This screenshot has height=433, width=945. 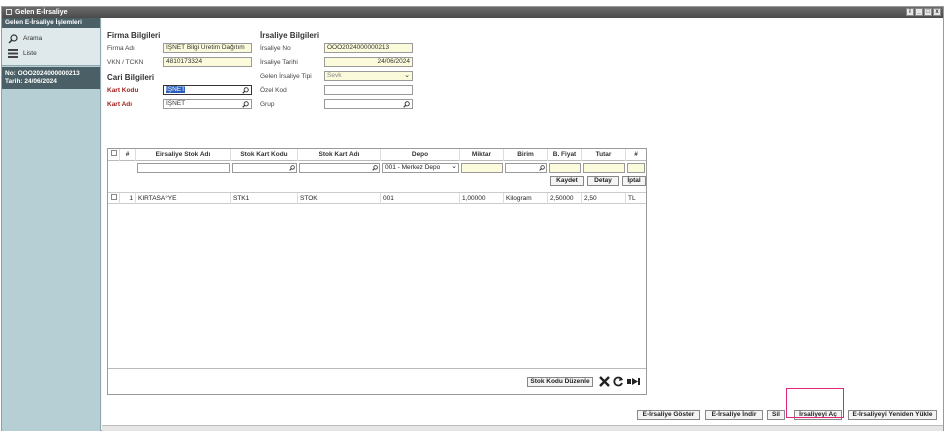 What do you see at coordinates (919, 12) in the screenshot?
I see `minimize-button: _` at bounding box center [919, 12].